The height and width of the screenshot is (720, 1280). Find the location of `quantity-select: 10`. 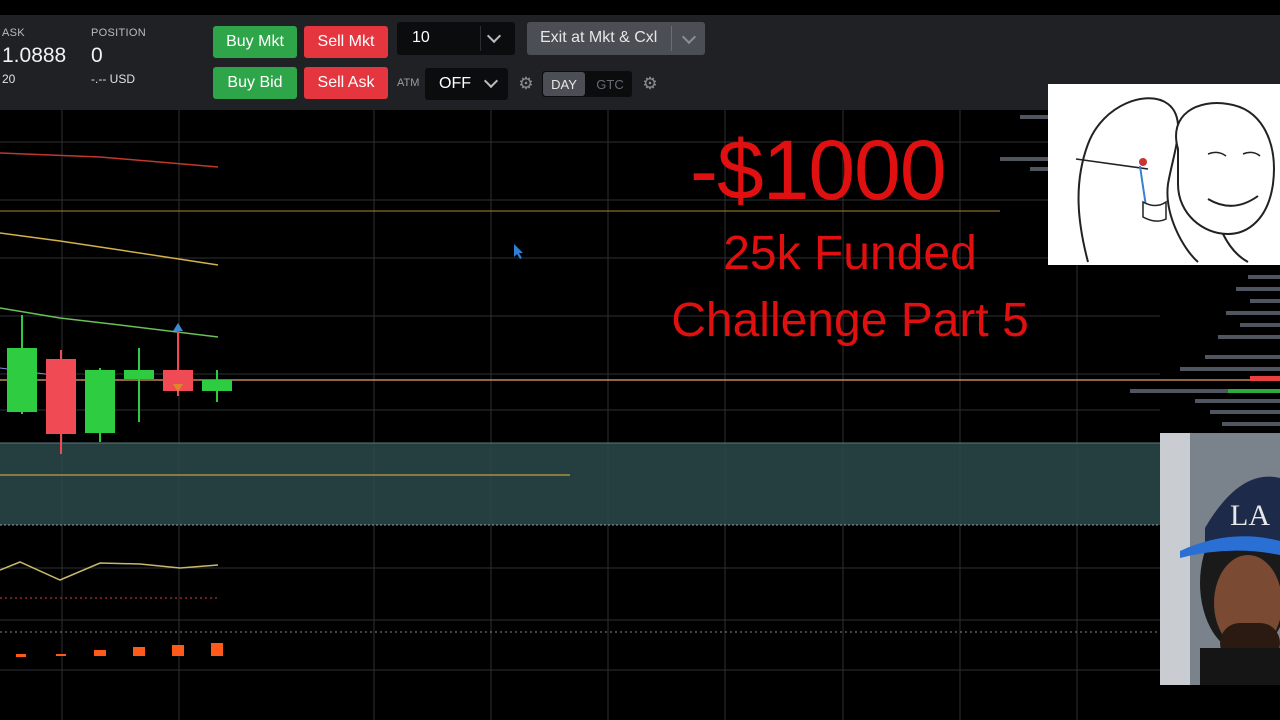

quantity-select: 10 is located at coordinates (456, 38).